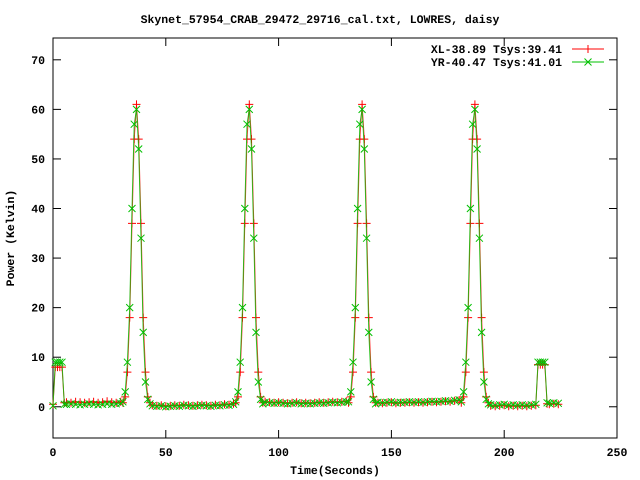 The width and height of the screenshot is (640, 480). What do you see at coordinates (38, 111) in the screenshot?
I see `y-tick-label: 60` at bounding box center [38, 111].